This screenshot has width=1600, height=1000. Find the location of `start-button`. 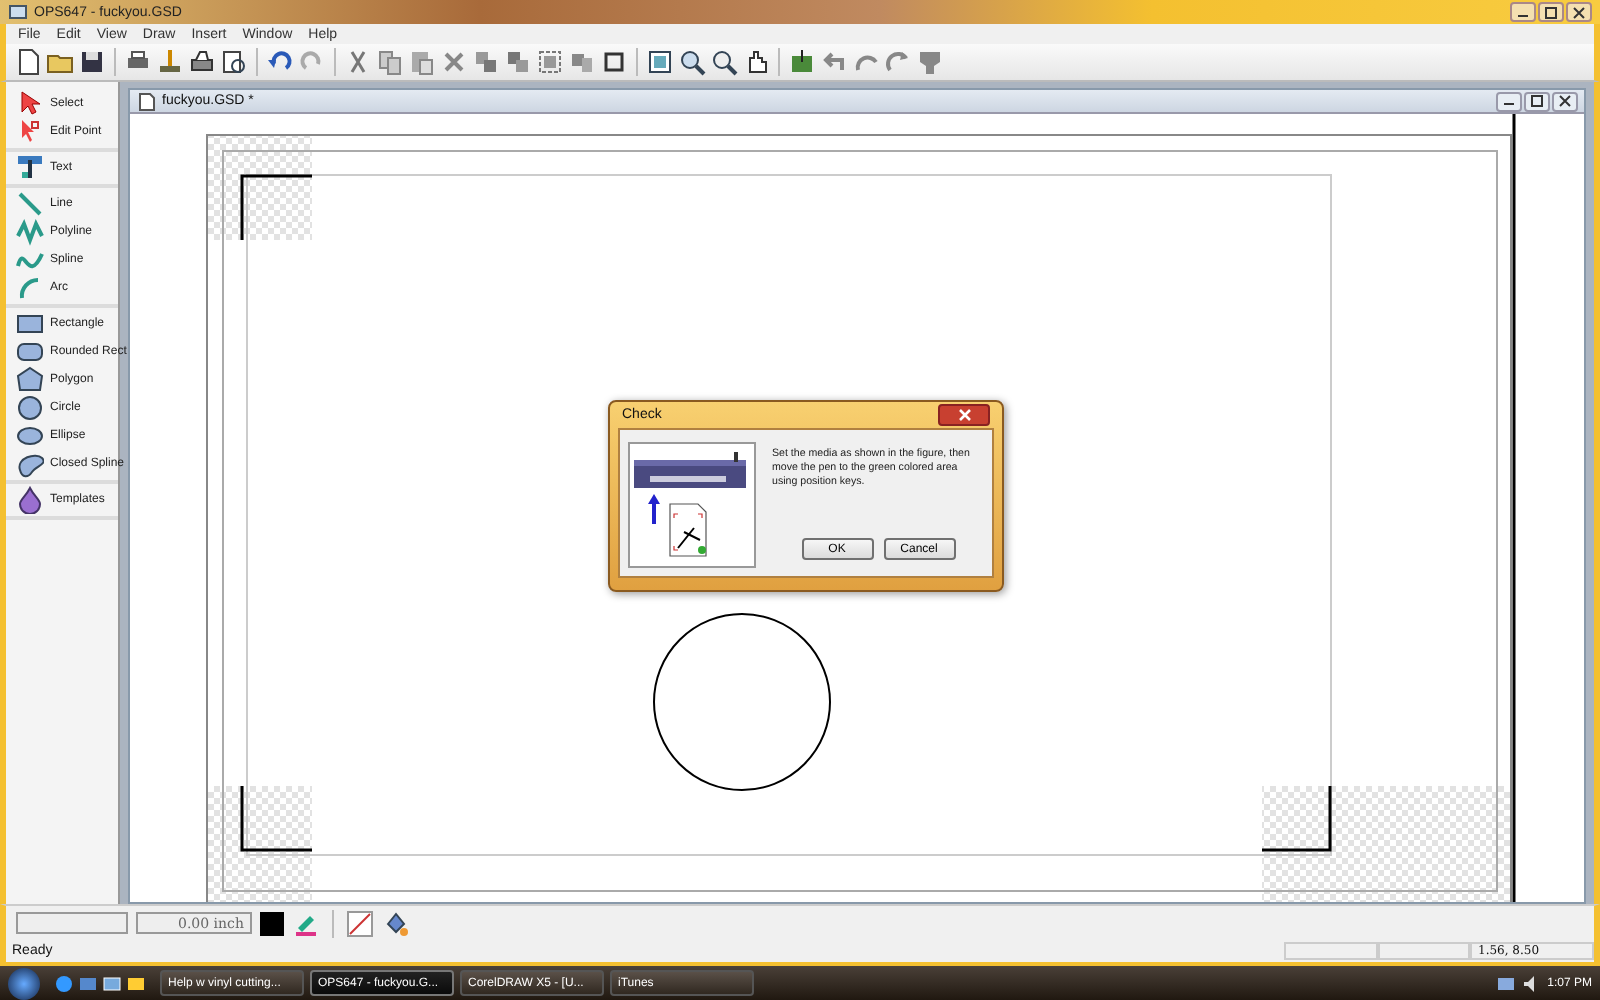

start-button is located at coordinates (24, 983).